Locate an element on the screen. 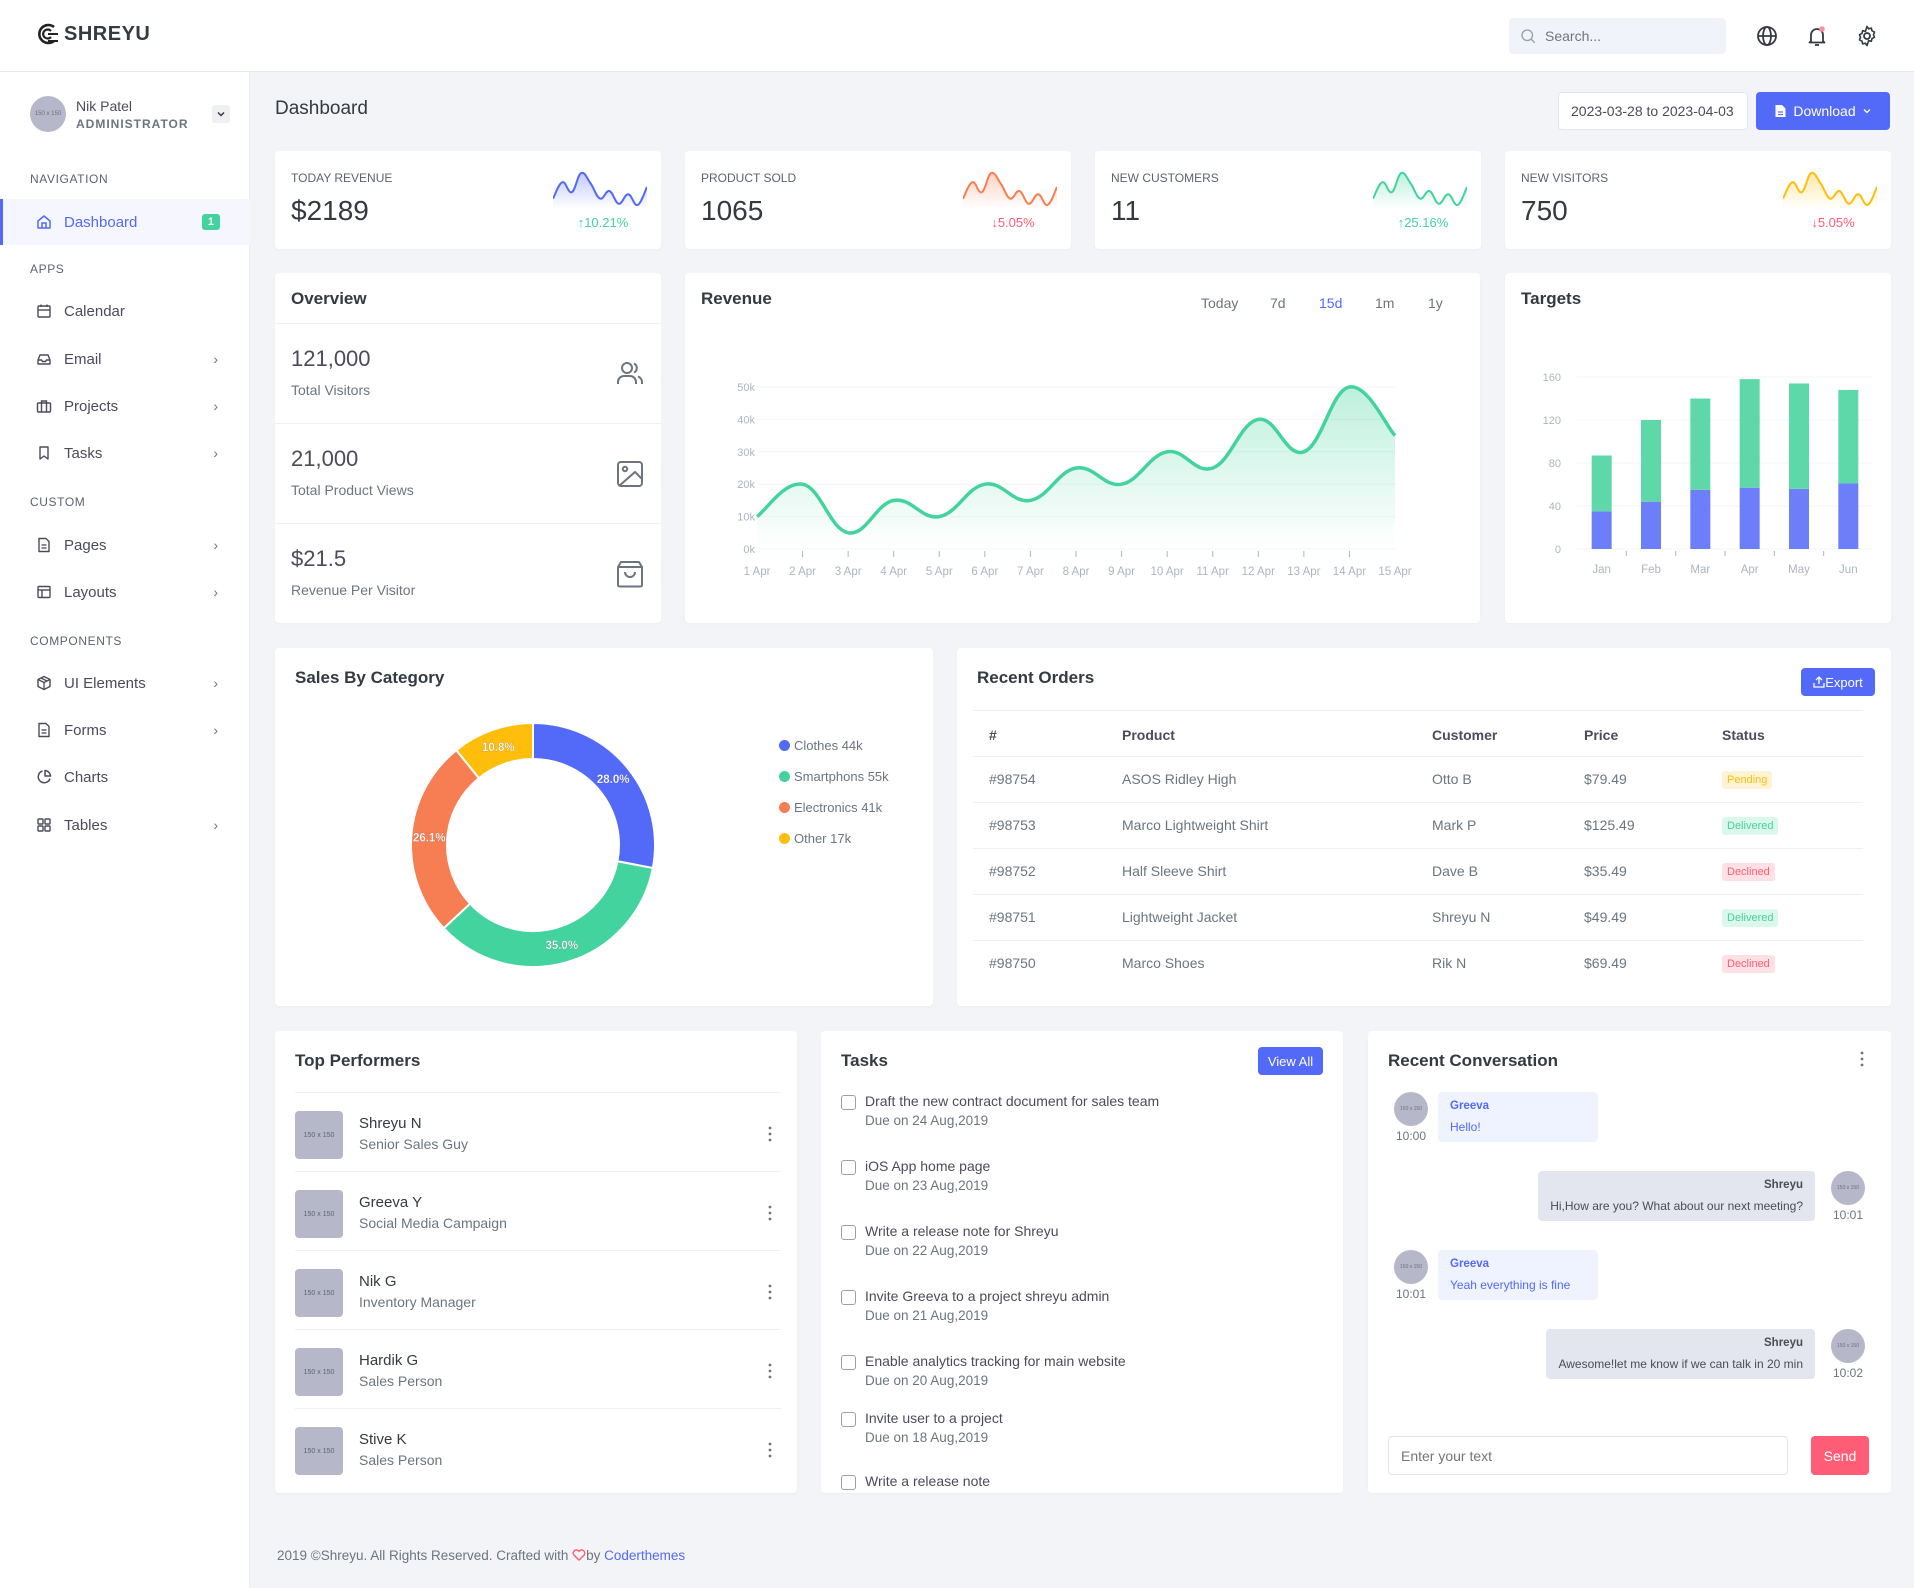 This screenshot has height=1588, width=1914. legend-dot is located at coordinates (784, 807).